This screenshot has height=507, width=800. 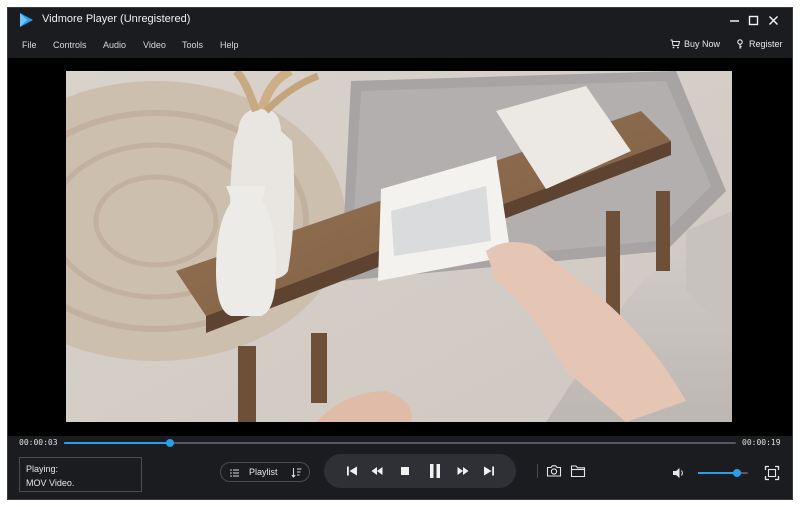 I want to click on menu-video: Video, so click(x=154, y=45).